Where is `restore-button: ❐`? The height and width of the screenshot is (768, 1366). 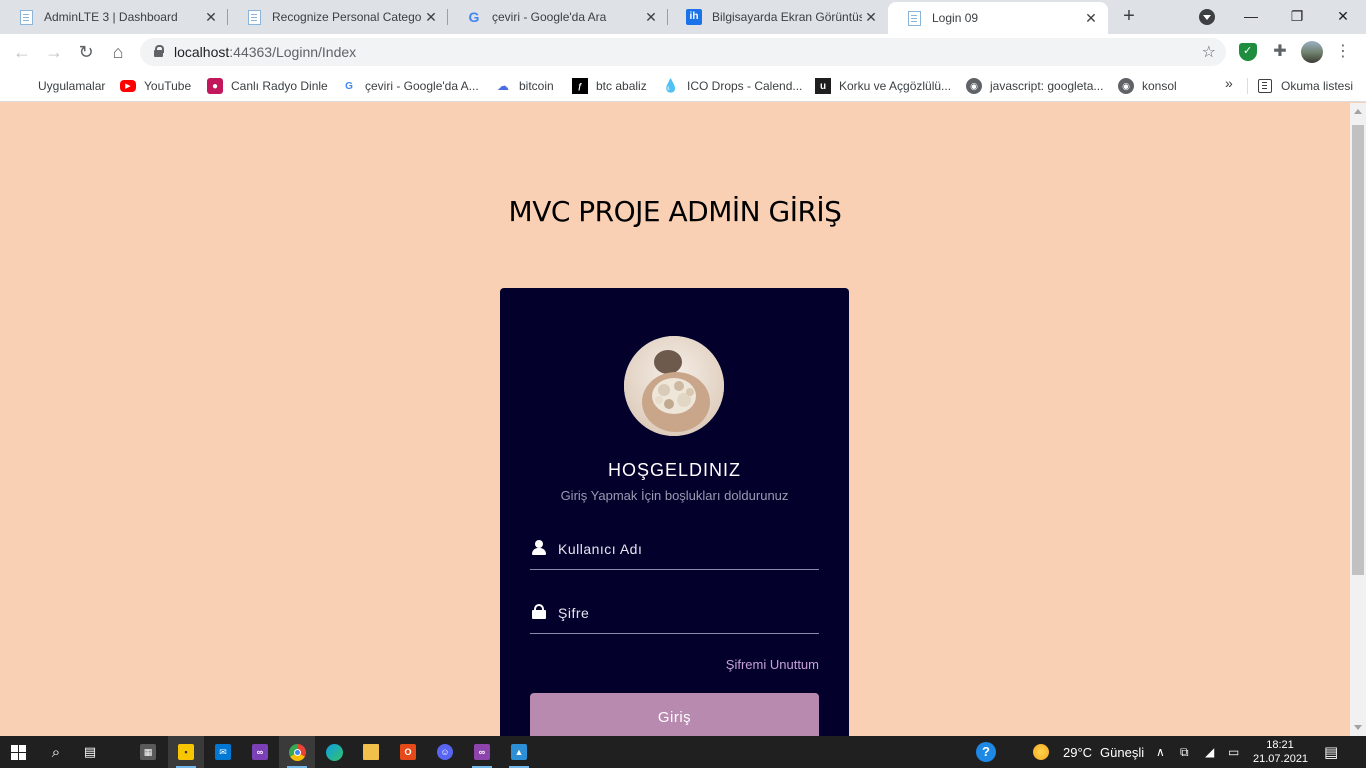 restore-button: ❐ is located at coordinates (1297, 16).